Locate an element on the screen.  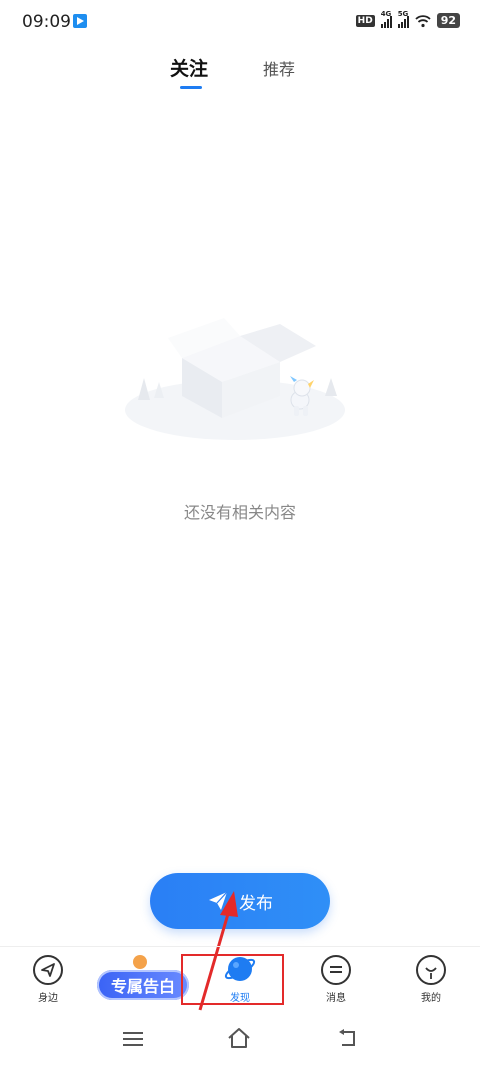
status-indicators: HD 4G 5G 92 is located at coordinates (407, 19).